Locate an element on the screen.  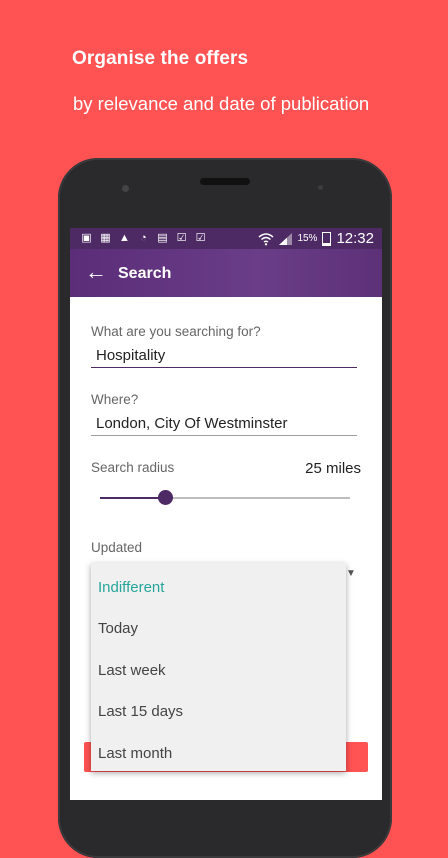
dropdown-option: Last month is located at coordinates (135, 753).